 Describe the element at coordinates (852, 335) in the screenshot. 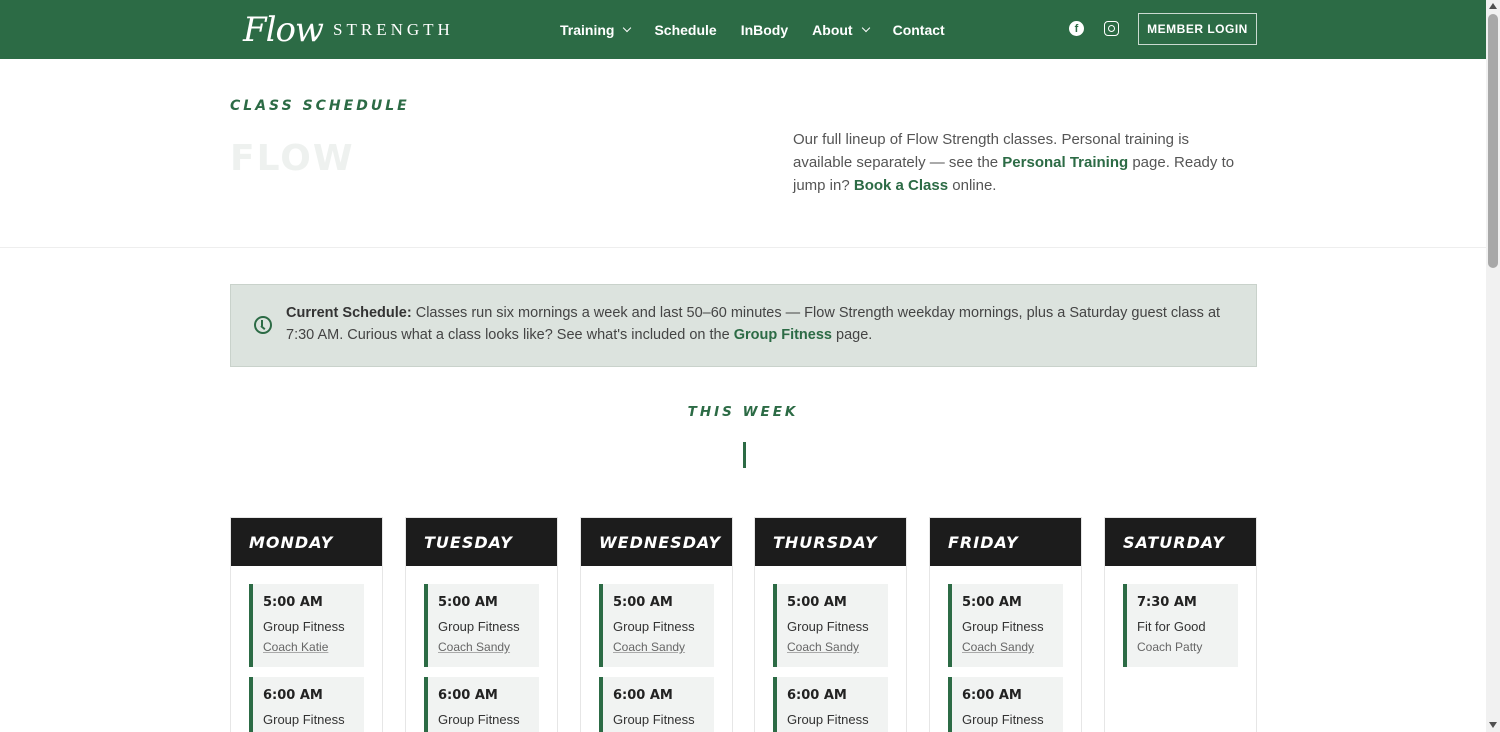

I see `notice-end: page.` at that location.